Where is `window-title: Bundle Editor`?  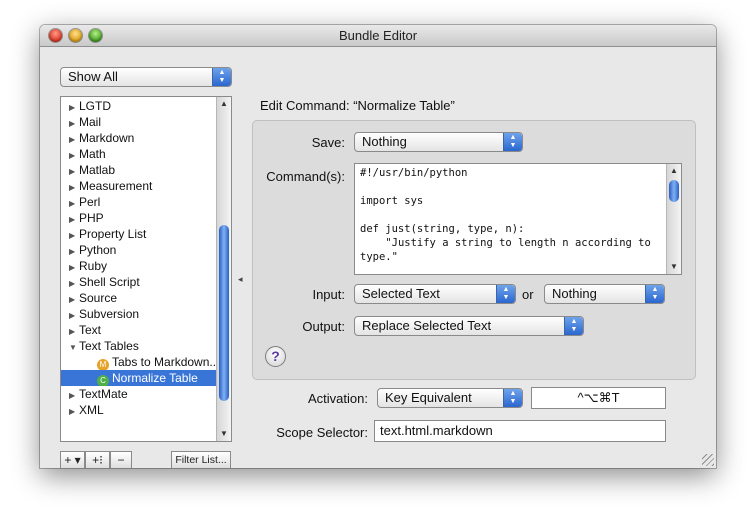
window-title: Bundle Editor is located at coordinates (378, 35).